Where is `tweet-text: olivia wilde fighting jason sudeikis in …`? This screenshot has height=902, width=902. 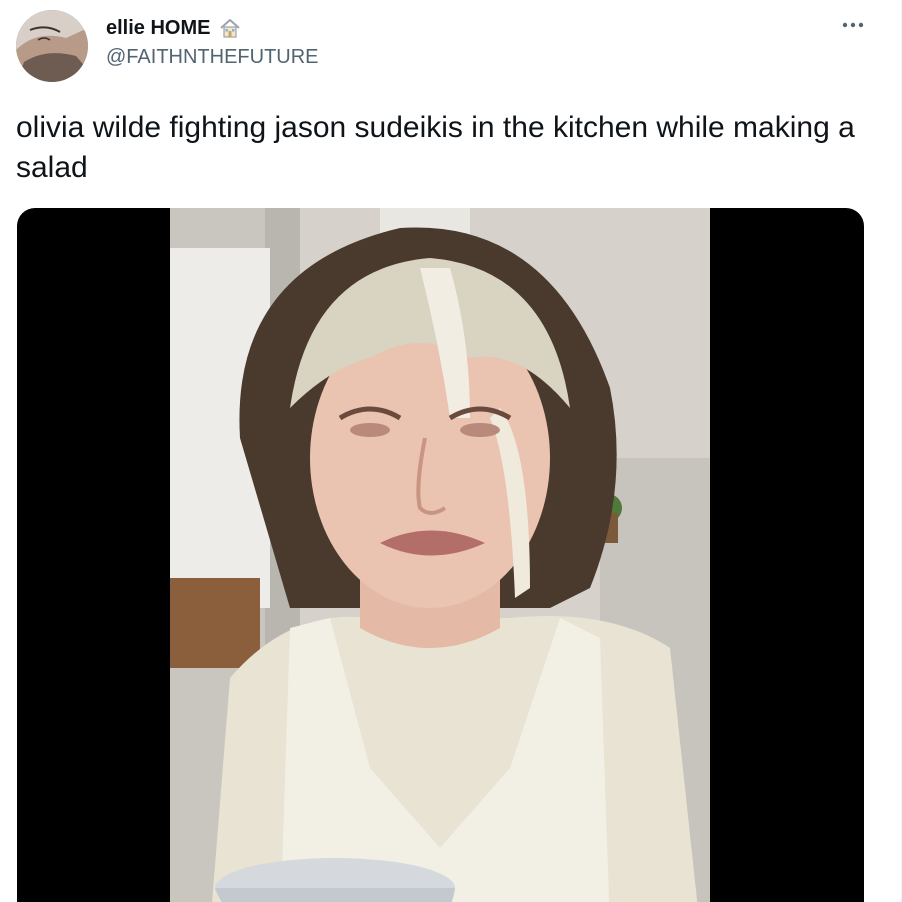
tweet-text: olivia wilde fighting jason sudeikis in … is located at coordinates (435, 147).